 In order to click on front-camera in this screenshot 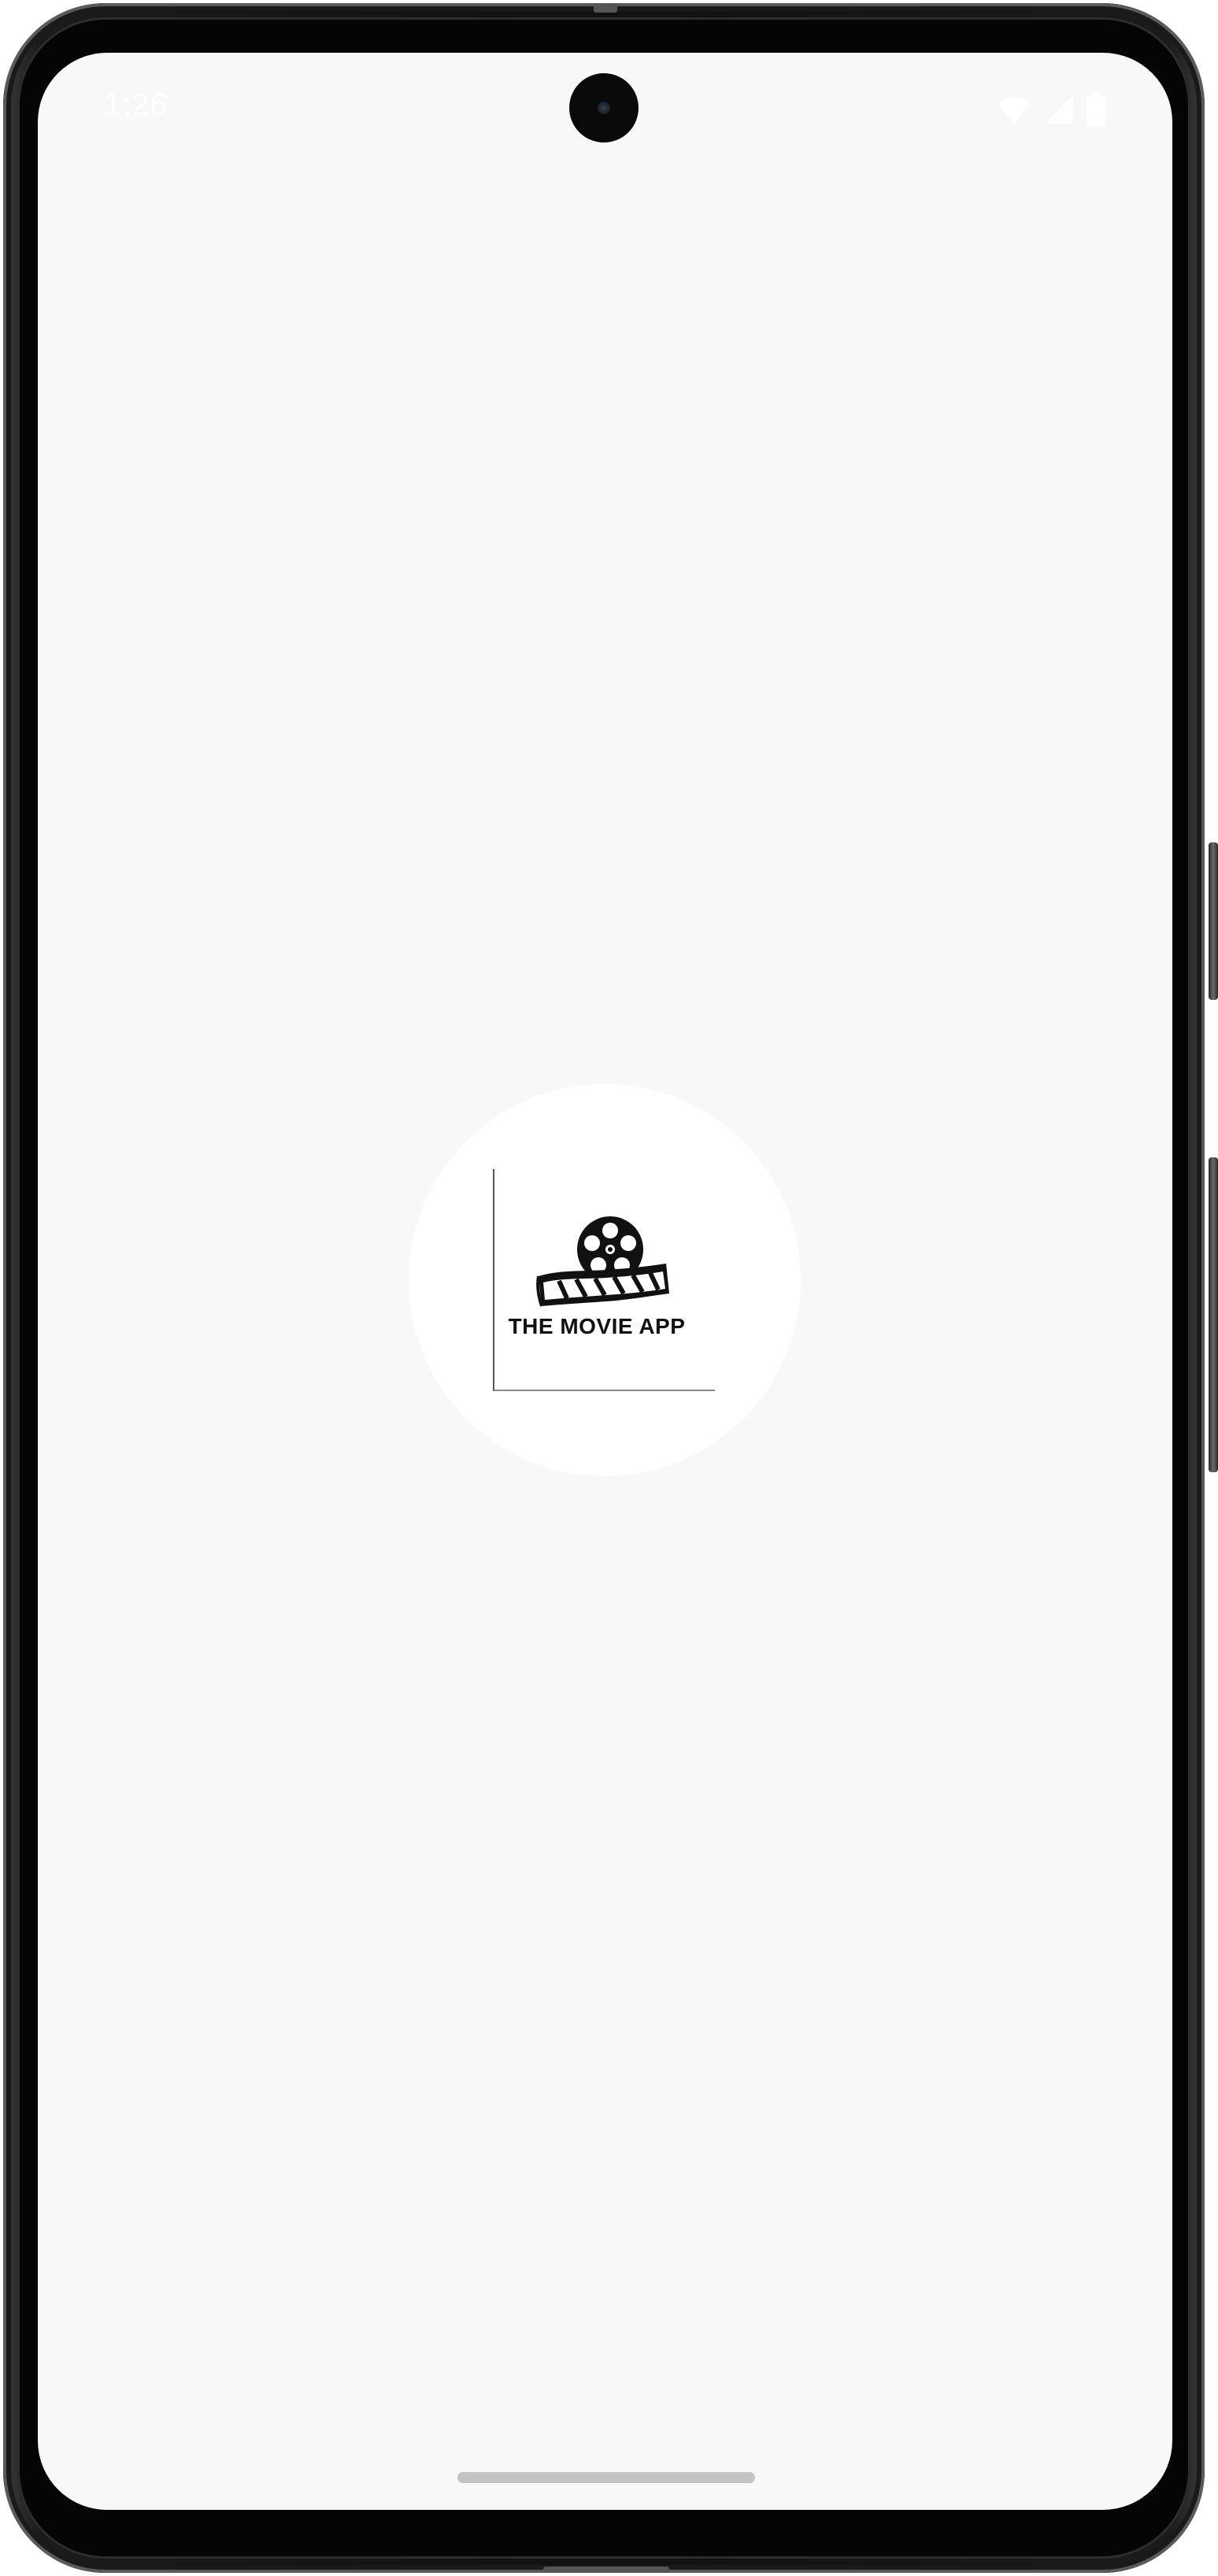, I will do `click(604, 107)`.